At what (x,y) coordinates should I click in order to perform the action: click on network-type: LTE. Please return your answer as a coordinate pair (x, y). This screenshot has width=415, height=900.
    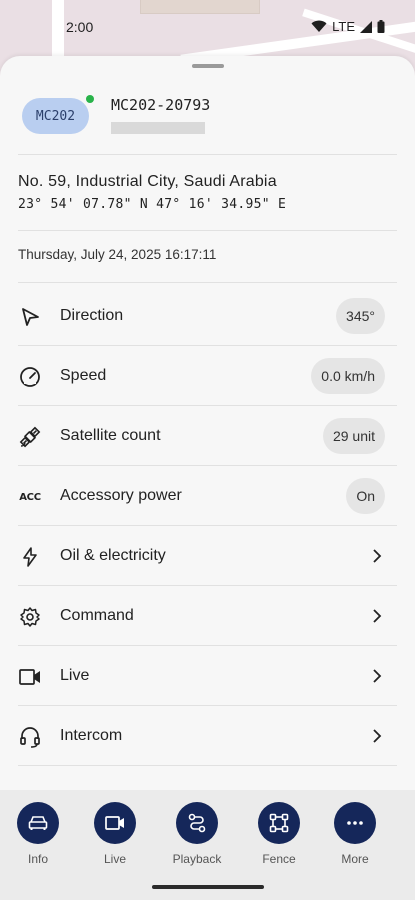
    Looking at the image, I should click on (343, 26).